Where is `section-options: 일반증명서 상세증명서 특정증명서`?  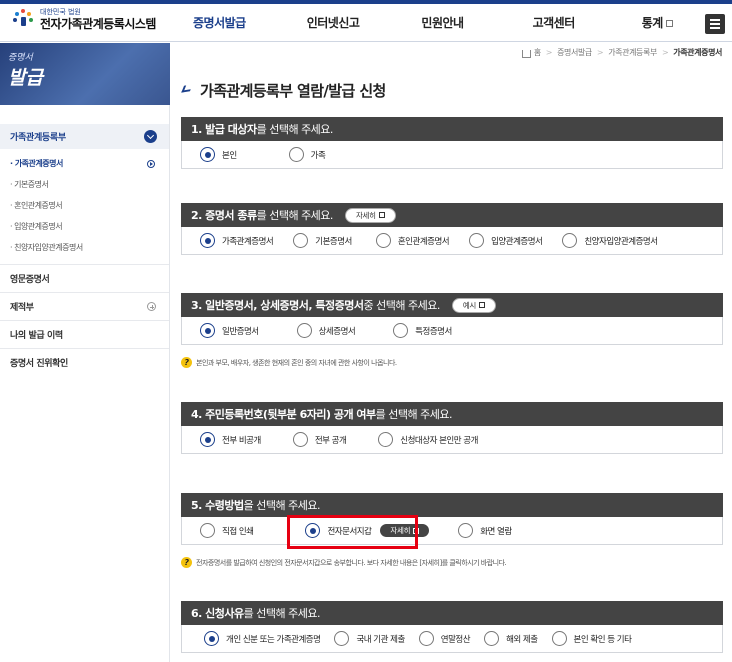
section-options: 일반증명서 상세증명서 특정증명서 is located at coordinates (452, 331).